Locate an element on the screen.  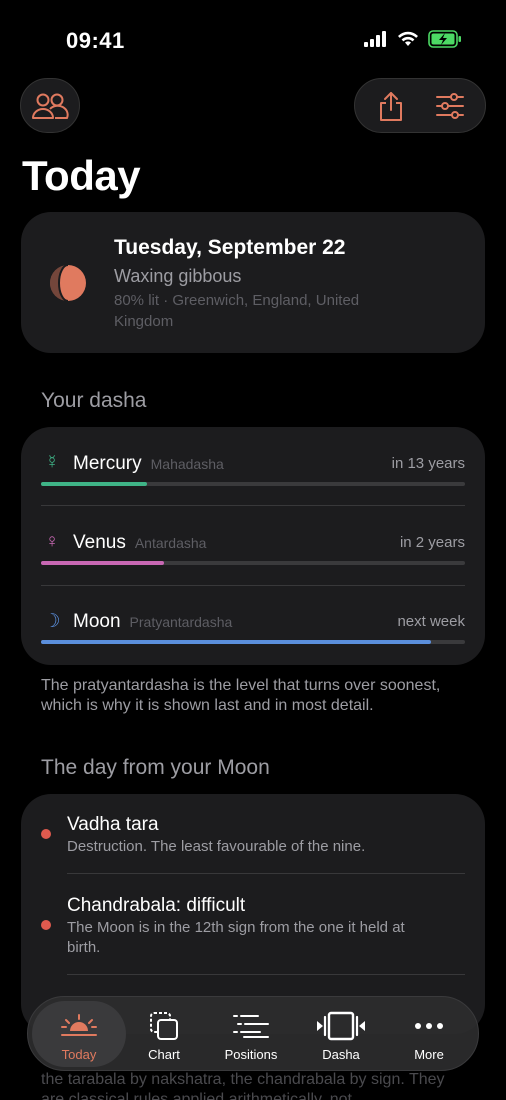
waxing-gibbous-moon-icon is located at coordinates (68, 283).